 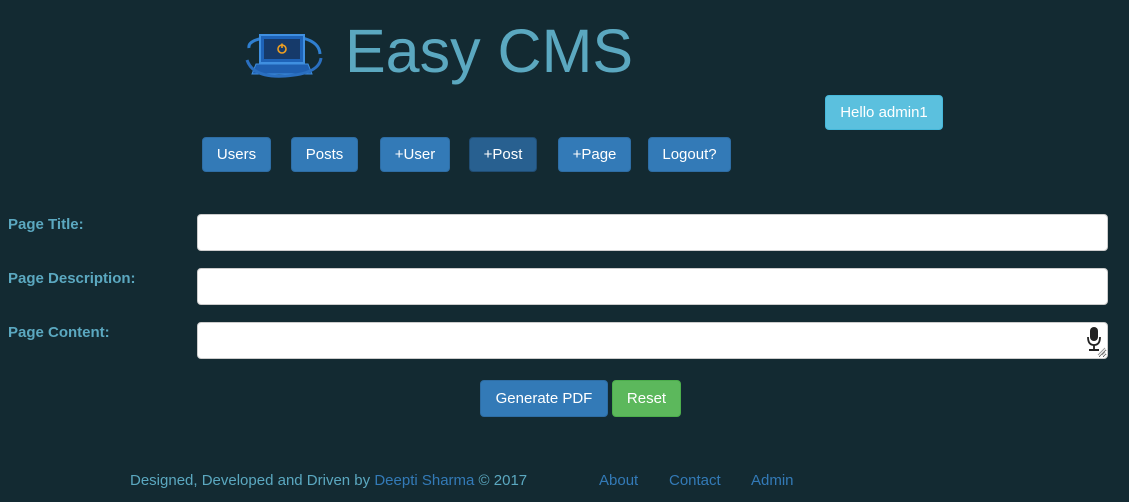 I want to click on generate-pdf-button: Generate PDF, so click(x=544, y=398).